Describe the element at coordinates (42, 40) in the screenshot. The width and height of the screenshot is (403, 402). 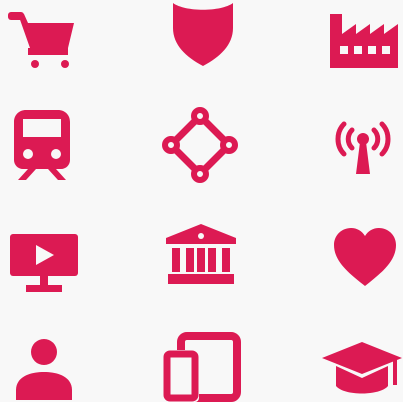
I see `shopping-cart-icon` at that location.